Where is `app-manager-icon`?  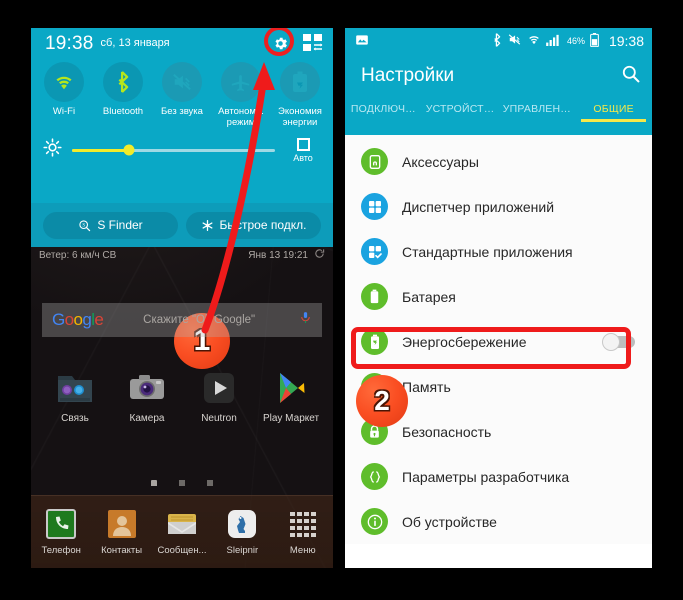
app-manager-icon is located at coordinates (374, 206).